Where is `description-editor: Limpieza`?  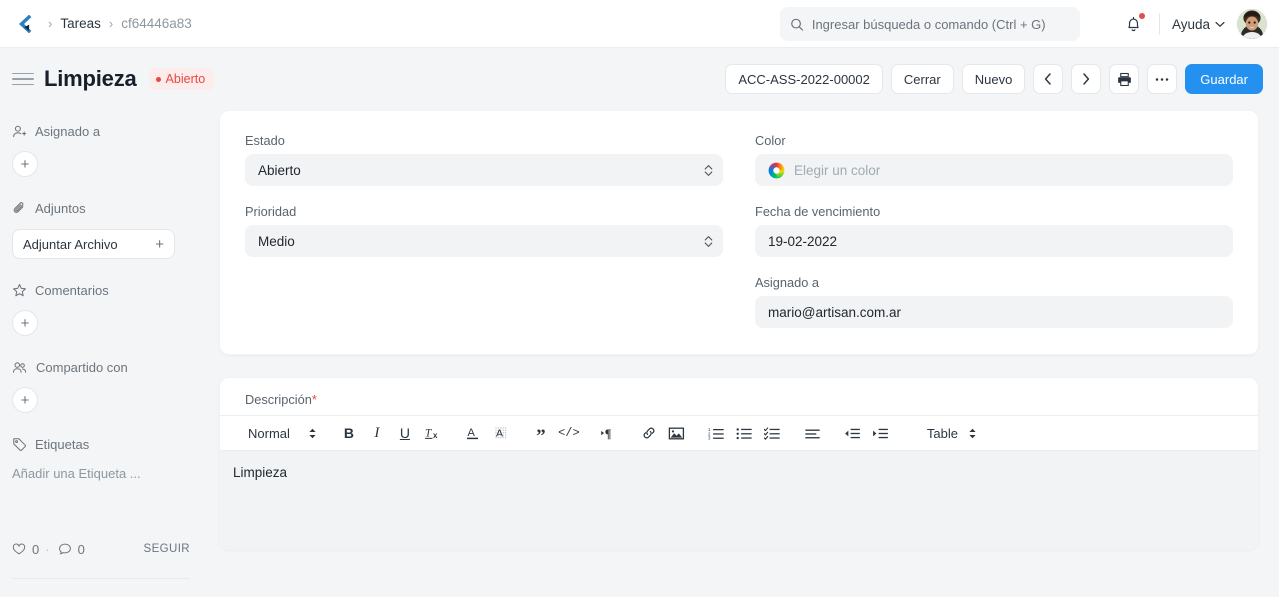
description-editor: Limpieza is located at coordinates (739, 500).